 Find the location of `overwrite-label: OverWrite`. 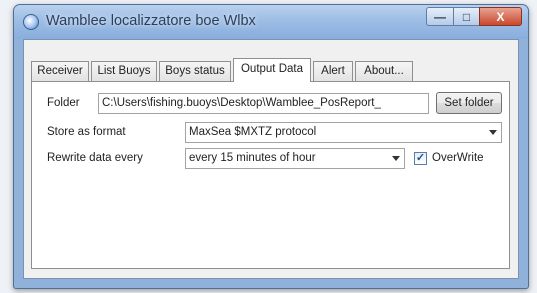

overwrite-label: OverWrite is located at coordinates (458, 158).